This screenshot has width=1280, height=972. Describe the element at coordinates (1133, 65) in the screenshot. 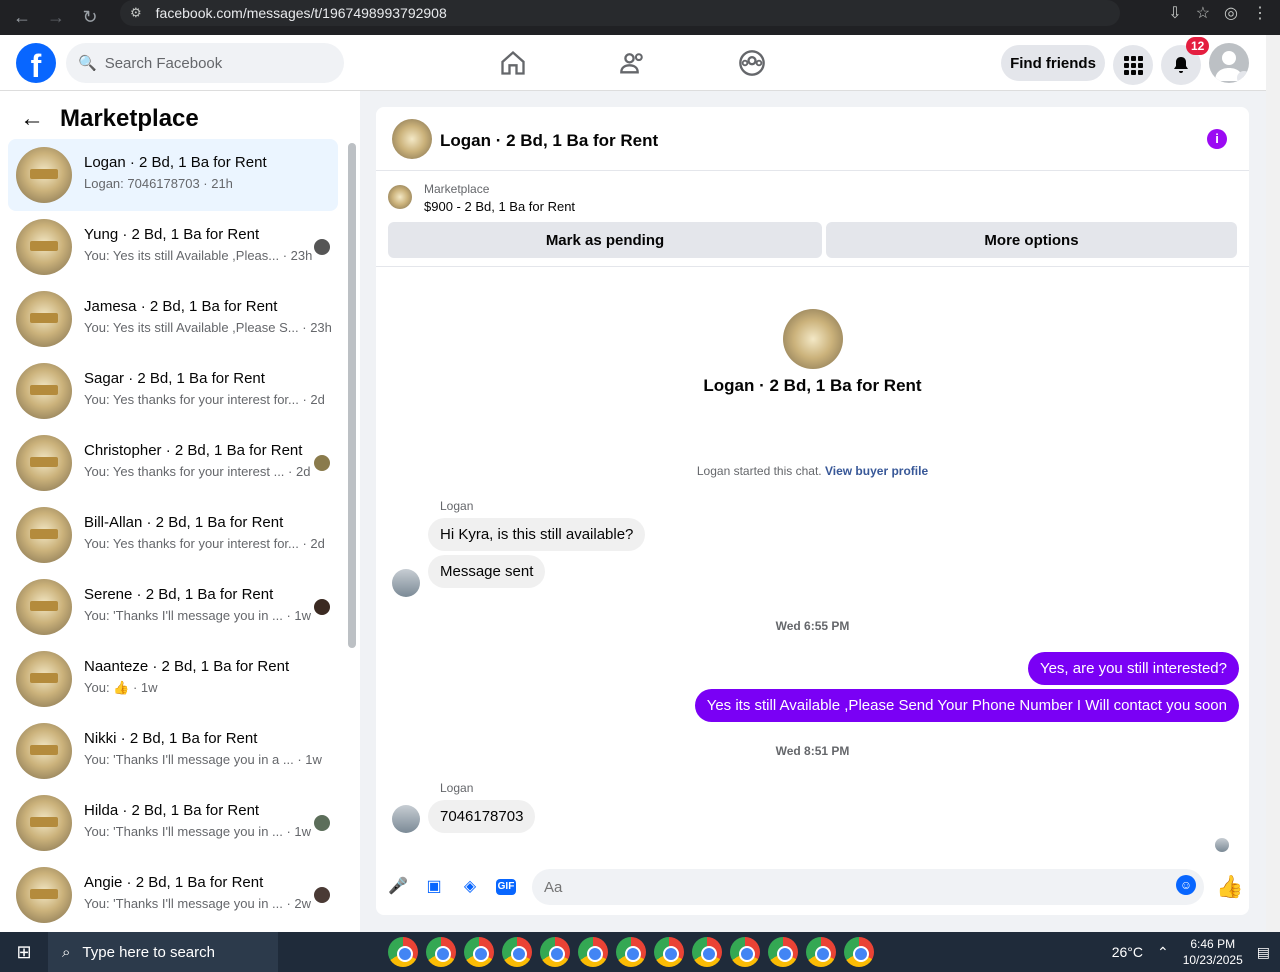

I see `menu-grid-button` at that location.